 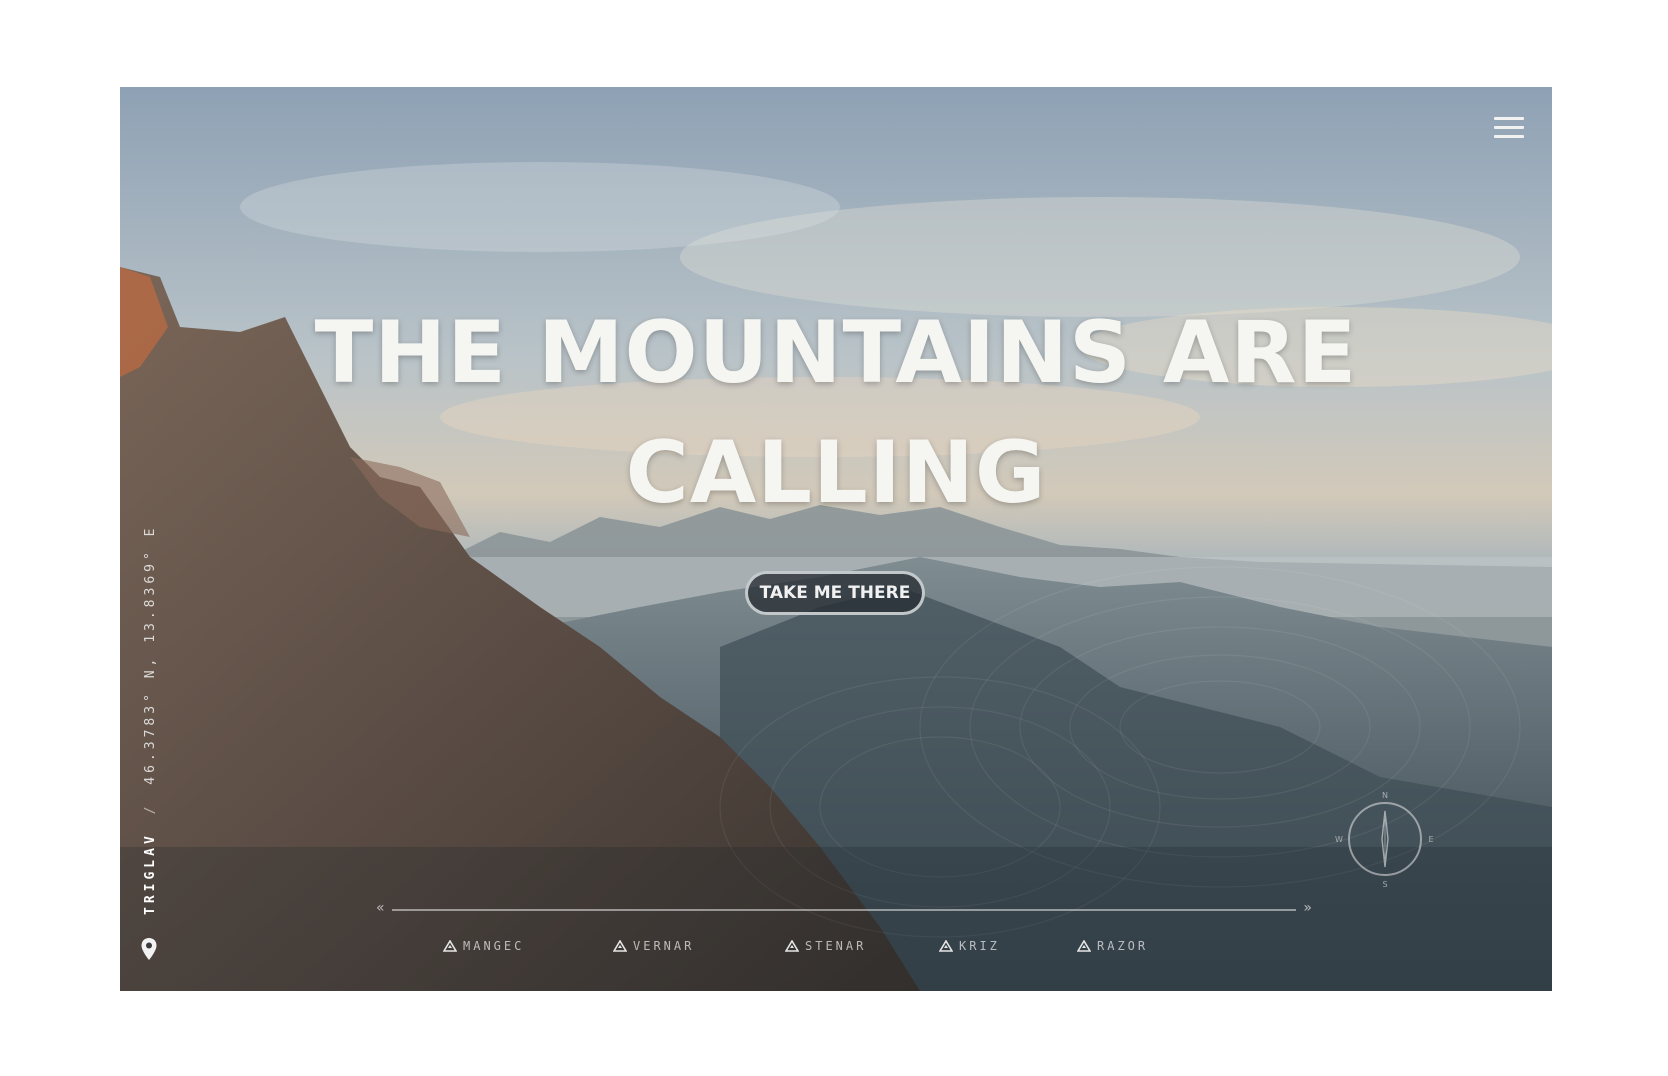 I want to click on peak-label: VERNAR, so click(x=664, y=946).